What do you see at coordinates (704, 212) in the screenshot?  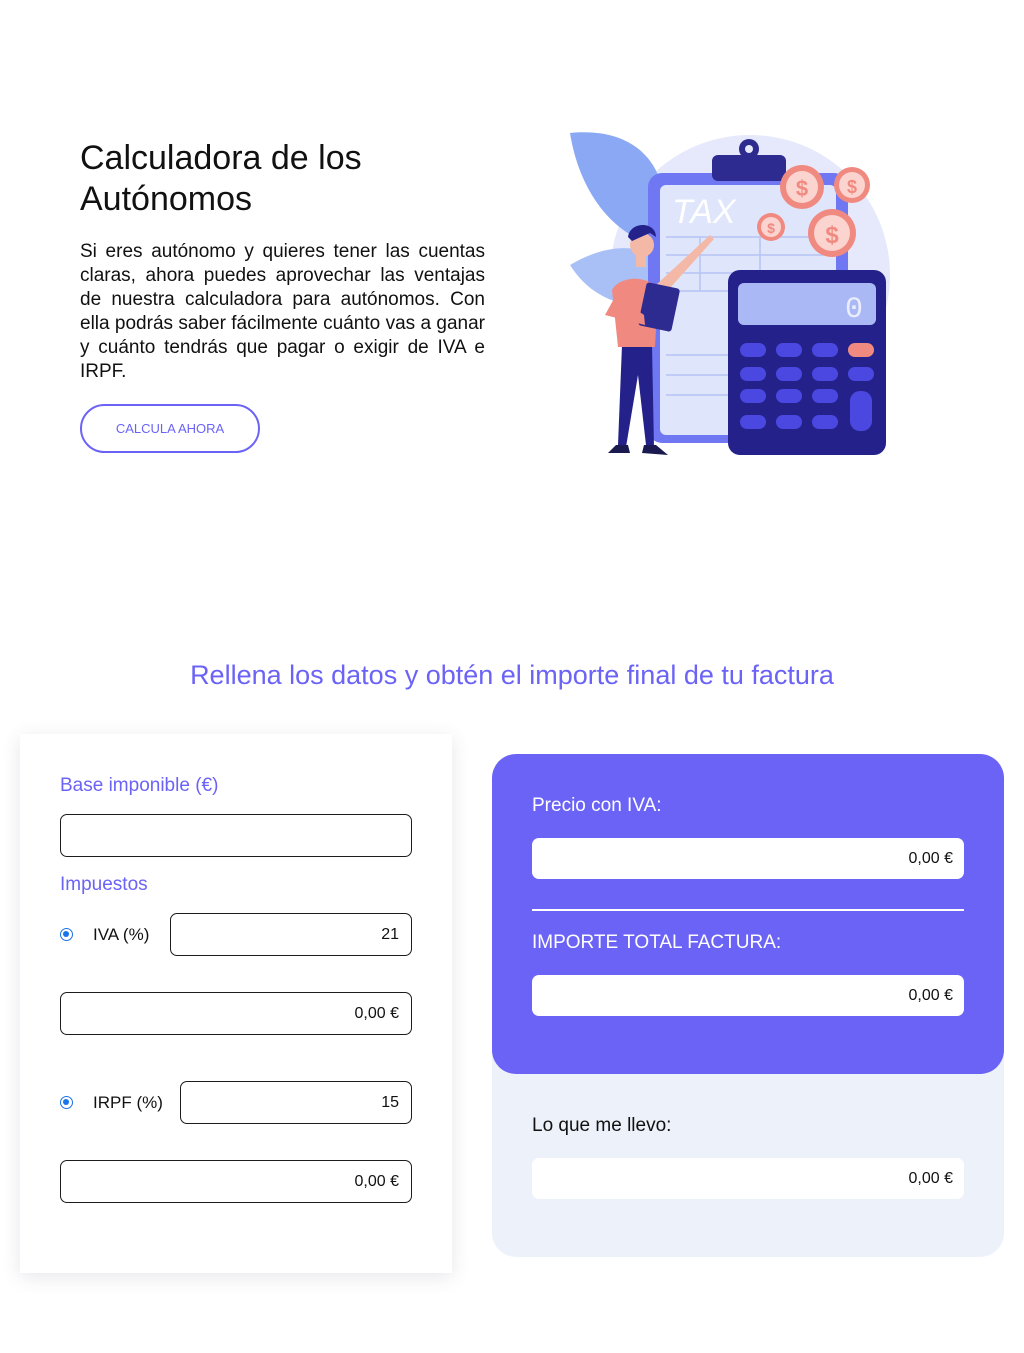 I see `tax-label: TAX` at bounding box center [704, 212].